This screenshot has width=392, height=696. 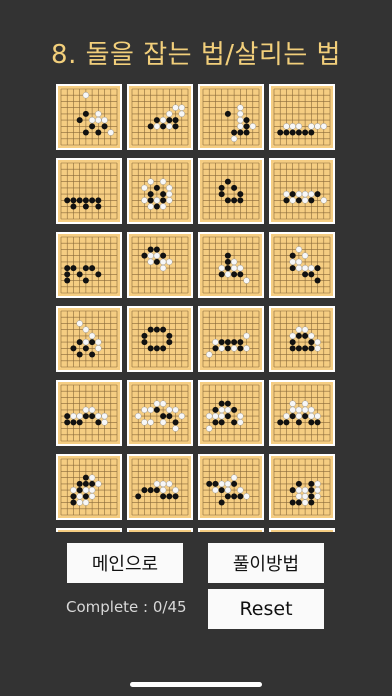 I want to click on reset-button: Reset, so click(x=266, y=609).